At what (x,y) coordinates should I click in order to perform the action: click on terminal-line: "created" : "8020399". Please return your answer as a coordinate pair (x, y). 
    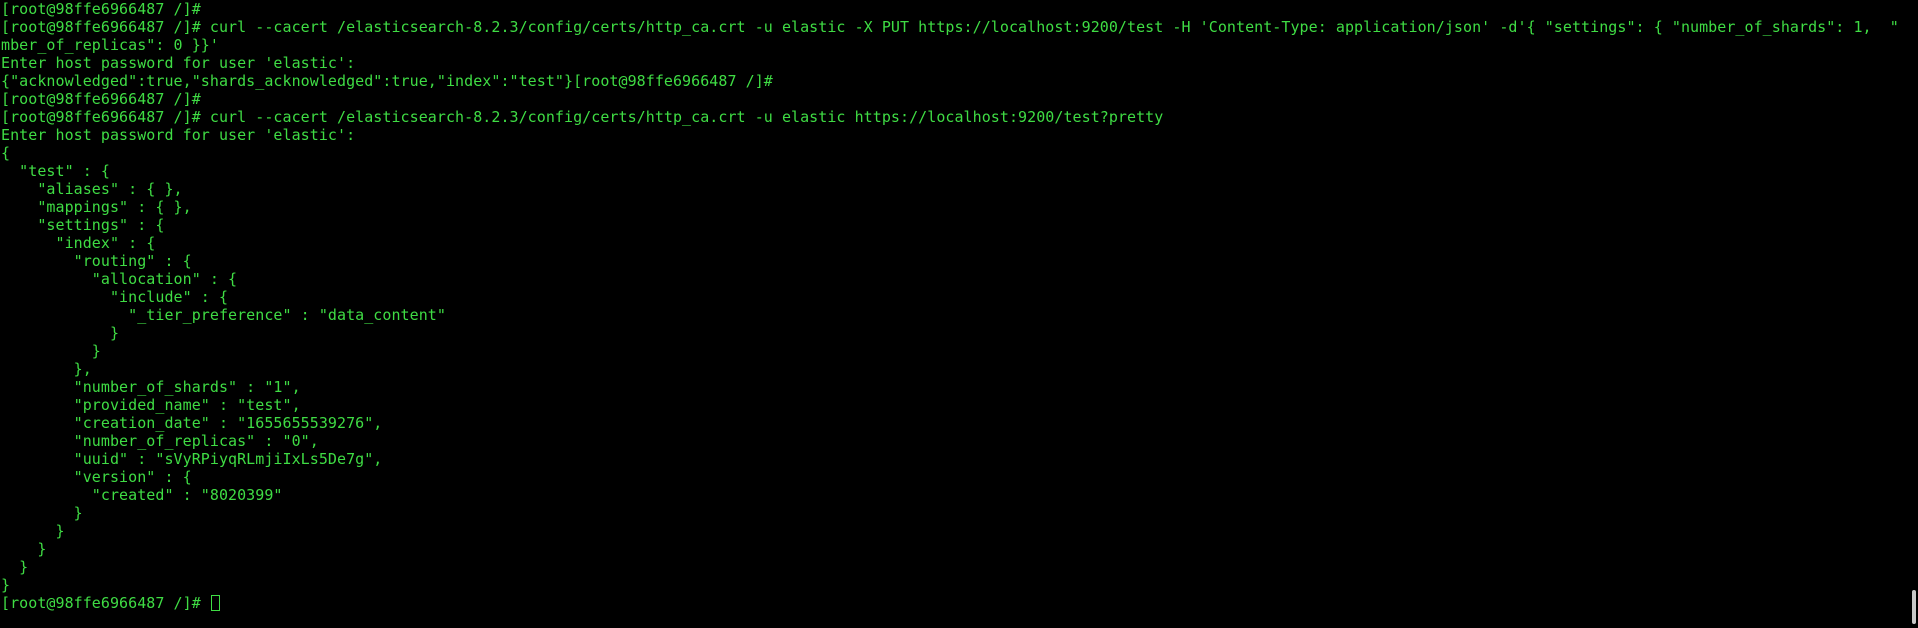
    Looking at the image, I should click on (142, 495).